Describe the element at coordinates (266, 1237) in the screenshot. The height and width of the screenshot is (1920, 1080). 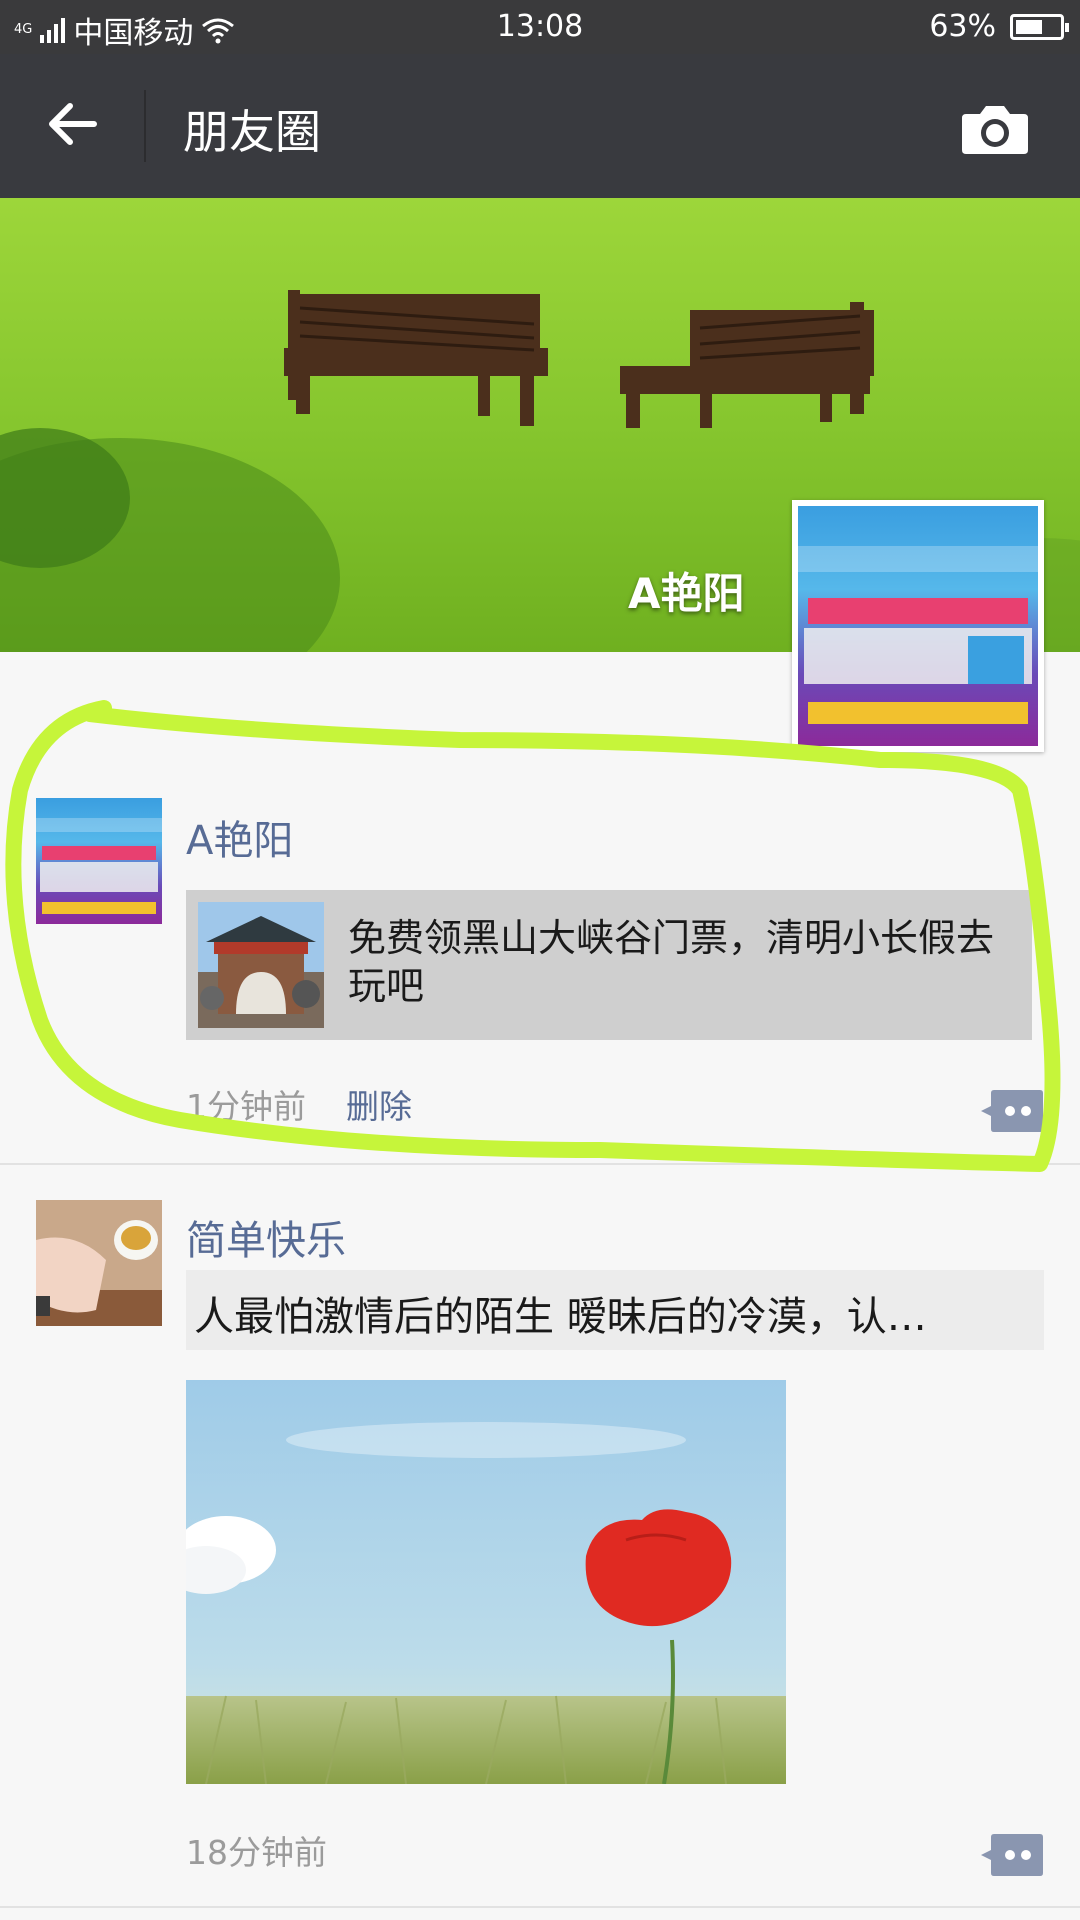
I see `post-author-name: 简单快乐` at that location.